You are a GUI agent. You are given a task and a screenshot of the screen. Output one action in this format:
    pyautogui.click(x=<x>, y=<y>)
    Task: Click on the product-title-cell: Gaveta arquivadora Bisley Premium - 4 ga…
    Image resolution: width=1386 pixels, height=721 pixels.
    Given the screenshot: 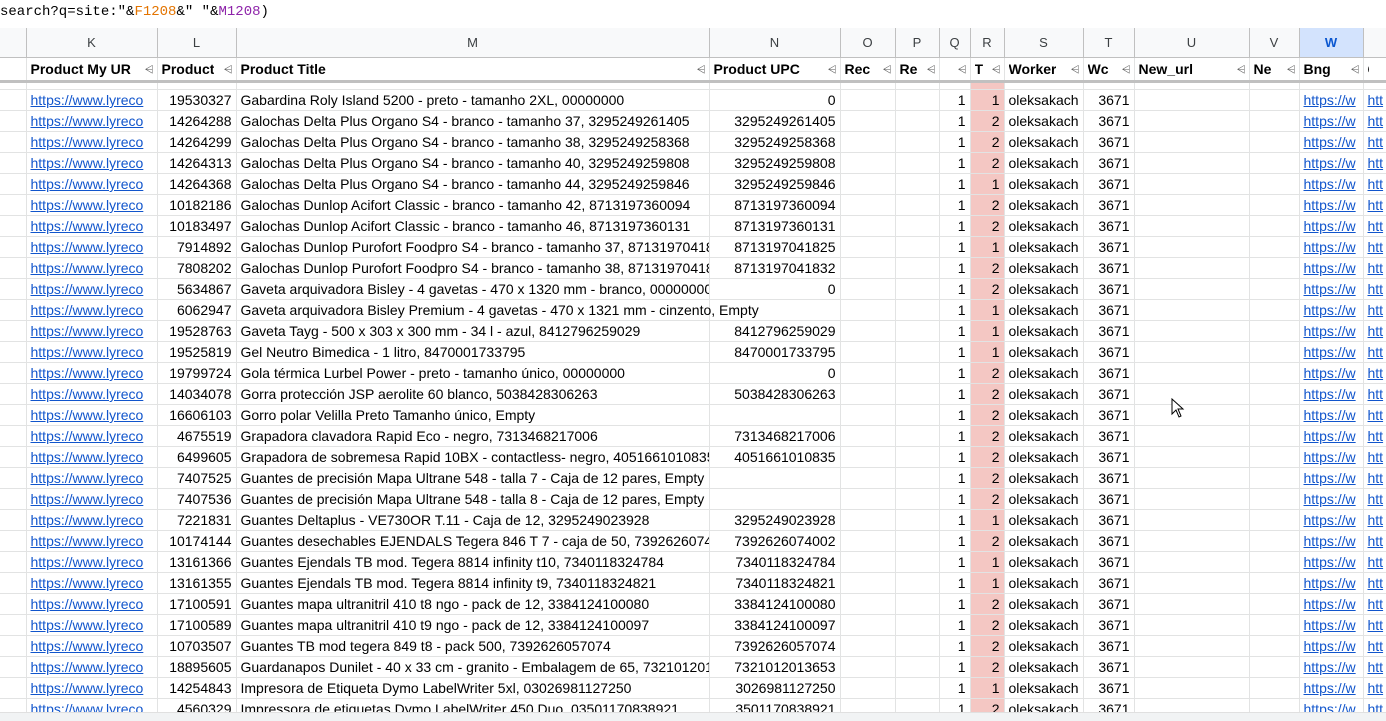 What is the action you would take?
    pyautogui.click(x=497, y=310)
    